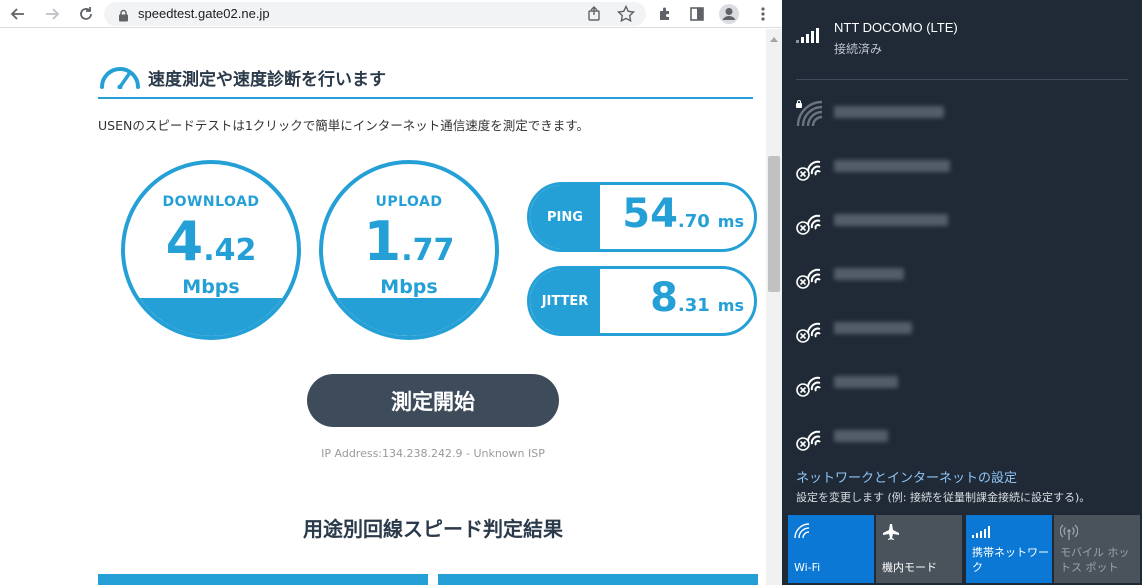 Image resolution: width=1142 pixels, height=585 pixels. Describe the element at coordinates (650, 214) in the screenshot. I see `ping-value-int: 54` at that location.